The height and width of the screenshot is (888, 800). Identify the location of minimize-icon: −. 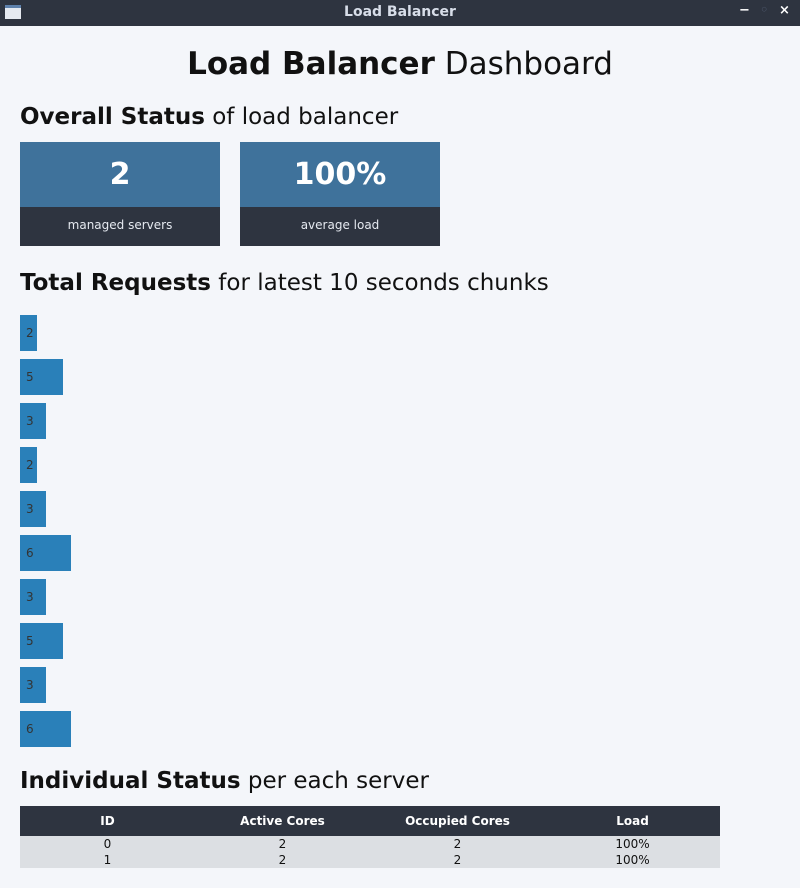
(744, 10).